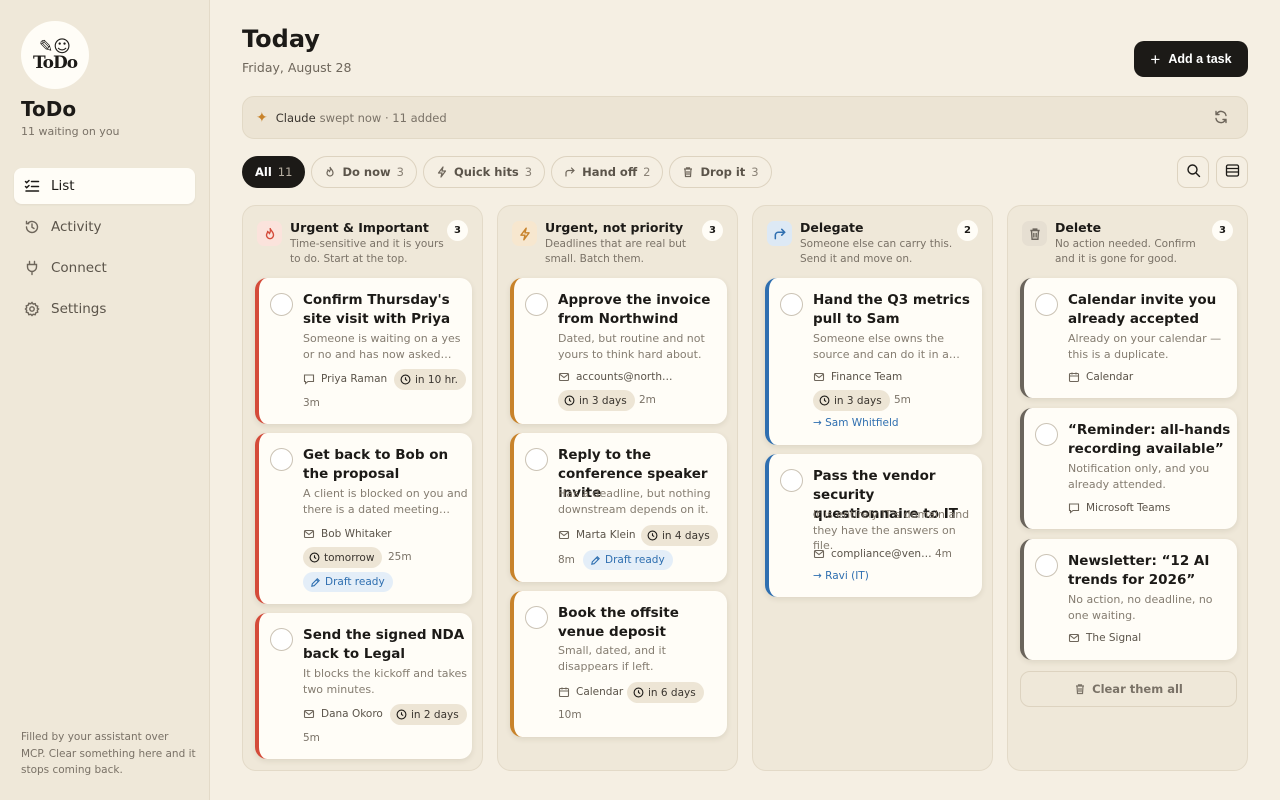 The image size is (1280, 800). Describe the element at coordinates (364, 172) in the screenshot. I see `filter-do-now: Do now 3` at that location.